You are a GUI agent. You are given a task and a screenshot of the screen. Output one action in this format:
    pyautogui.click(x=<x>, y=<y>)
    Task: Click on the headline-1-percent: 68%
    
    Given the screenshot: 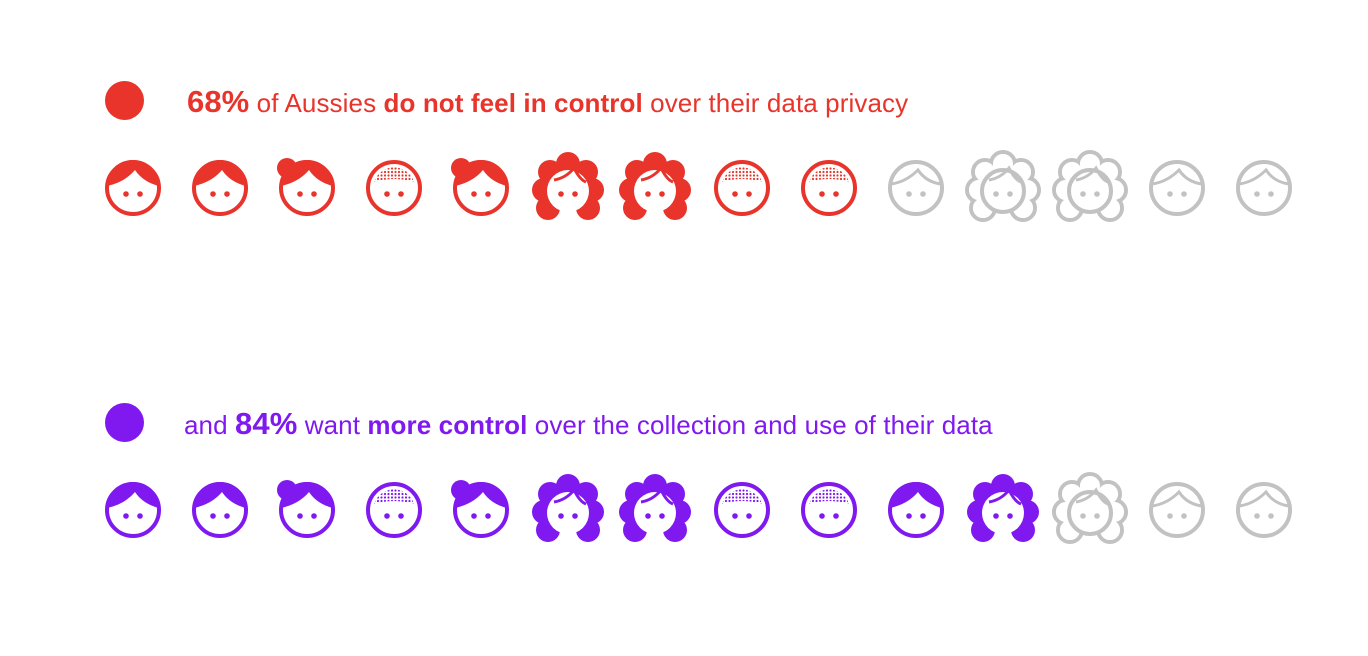 What is the action you would take?
    pyautogui.click(x=218, y=101)
    